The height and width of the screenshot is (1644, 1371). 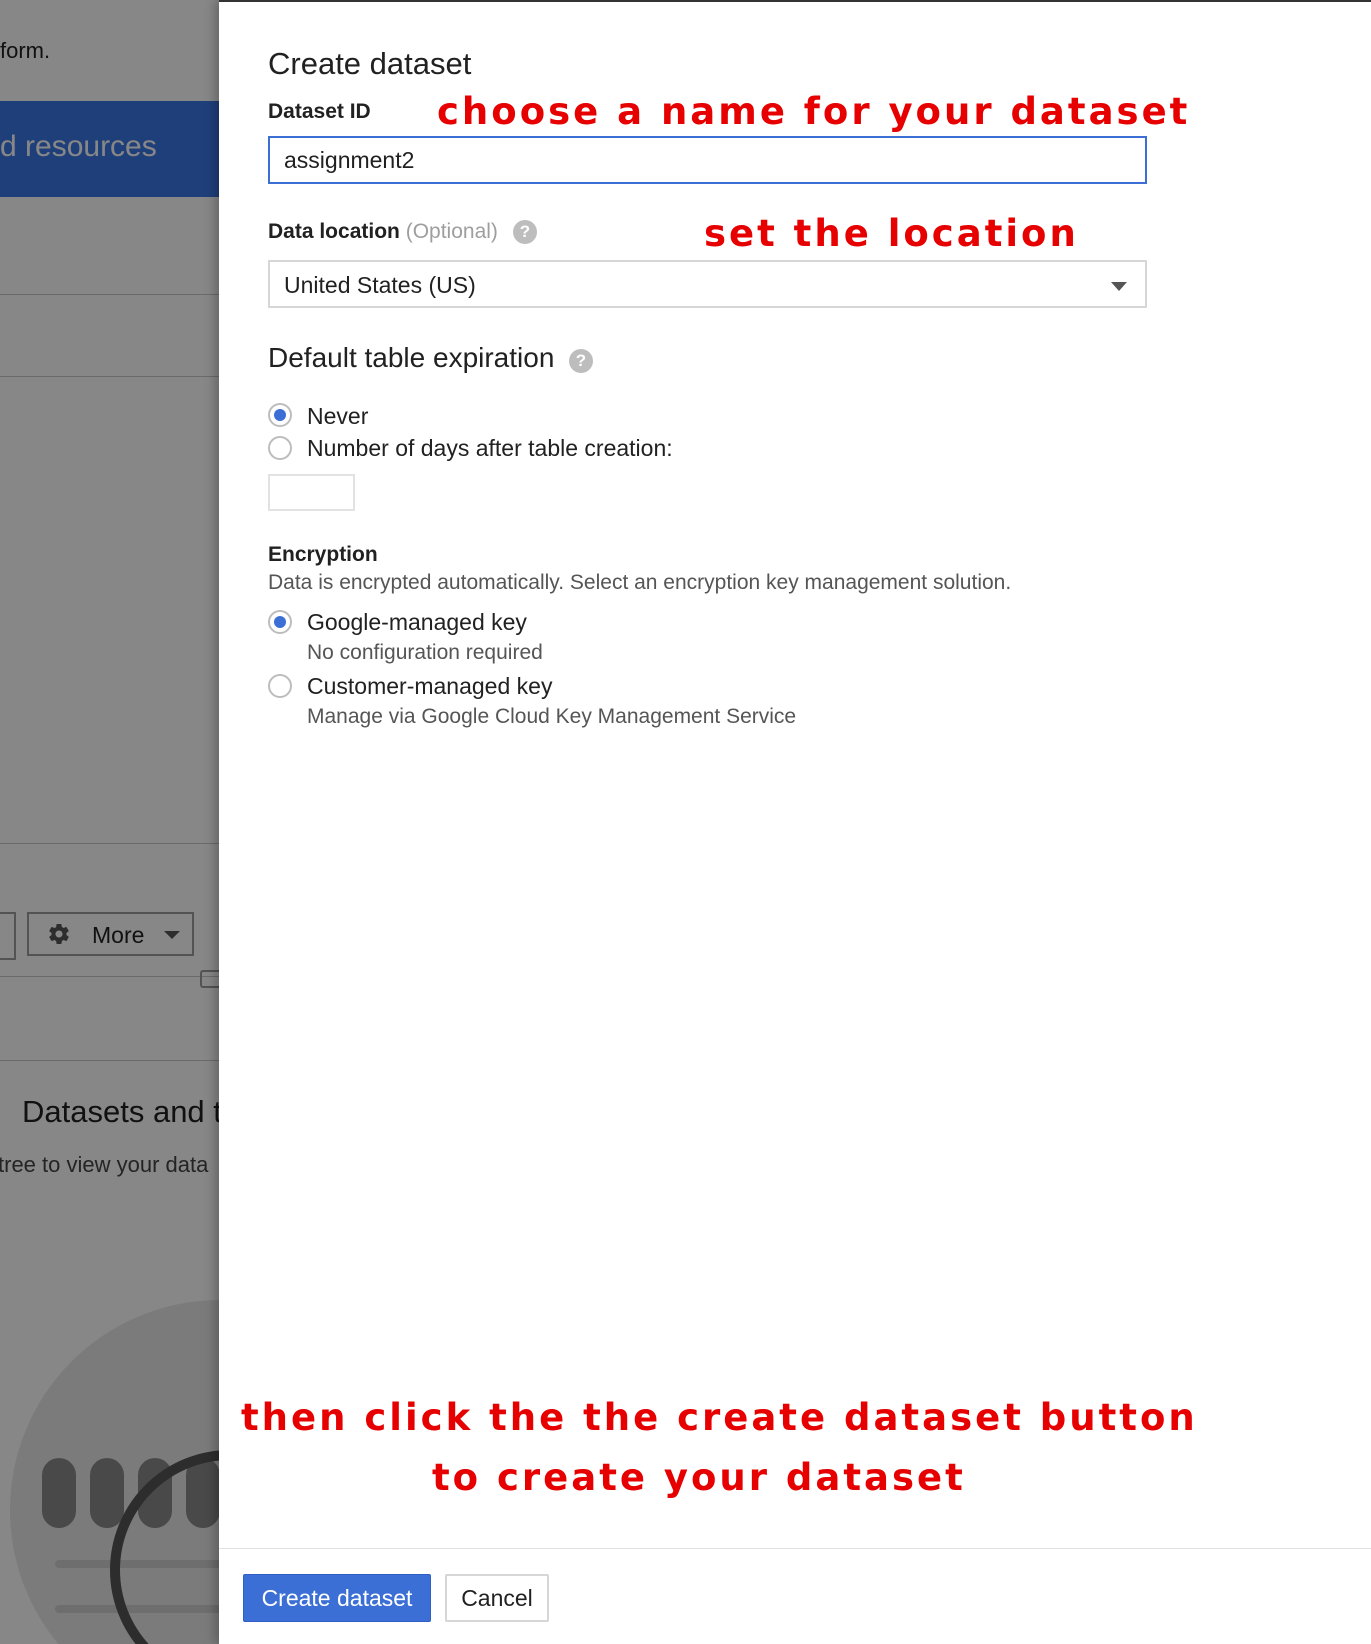 What do you see at coordinates (425, 652) in the screenshot?
I see `google-managed-key-description: No configuration required` at bounding box center [425, 652].